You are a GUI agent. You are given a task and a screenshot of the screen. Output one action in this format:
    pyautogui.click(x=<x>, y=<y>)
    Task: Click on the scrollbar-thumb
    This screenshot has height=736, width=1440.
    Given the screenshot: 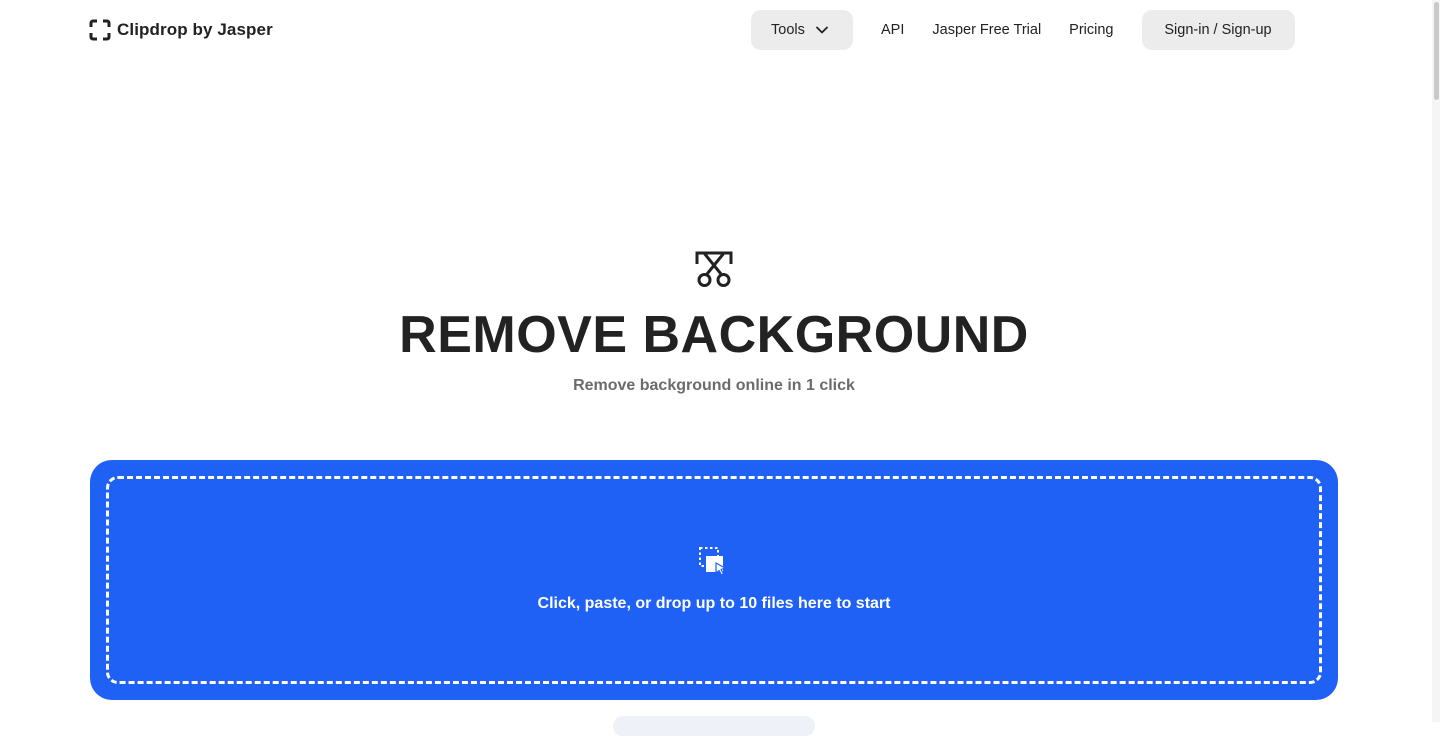 What is the action you would take?
    pyautogui.click(x=1436, y=51)
    